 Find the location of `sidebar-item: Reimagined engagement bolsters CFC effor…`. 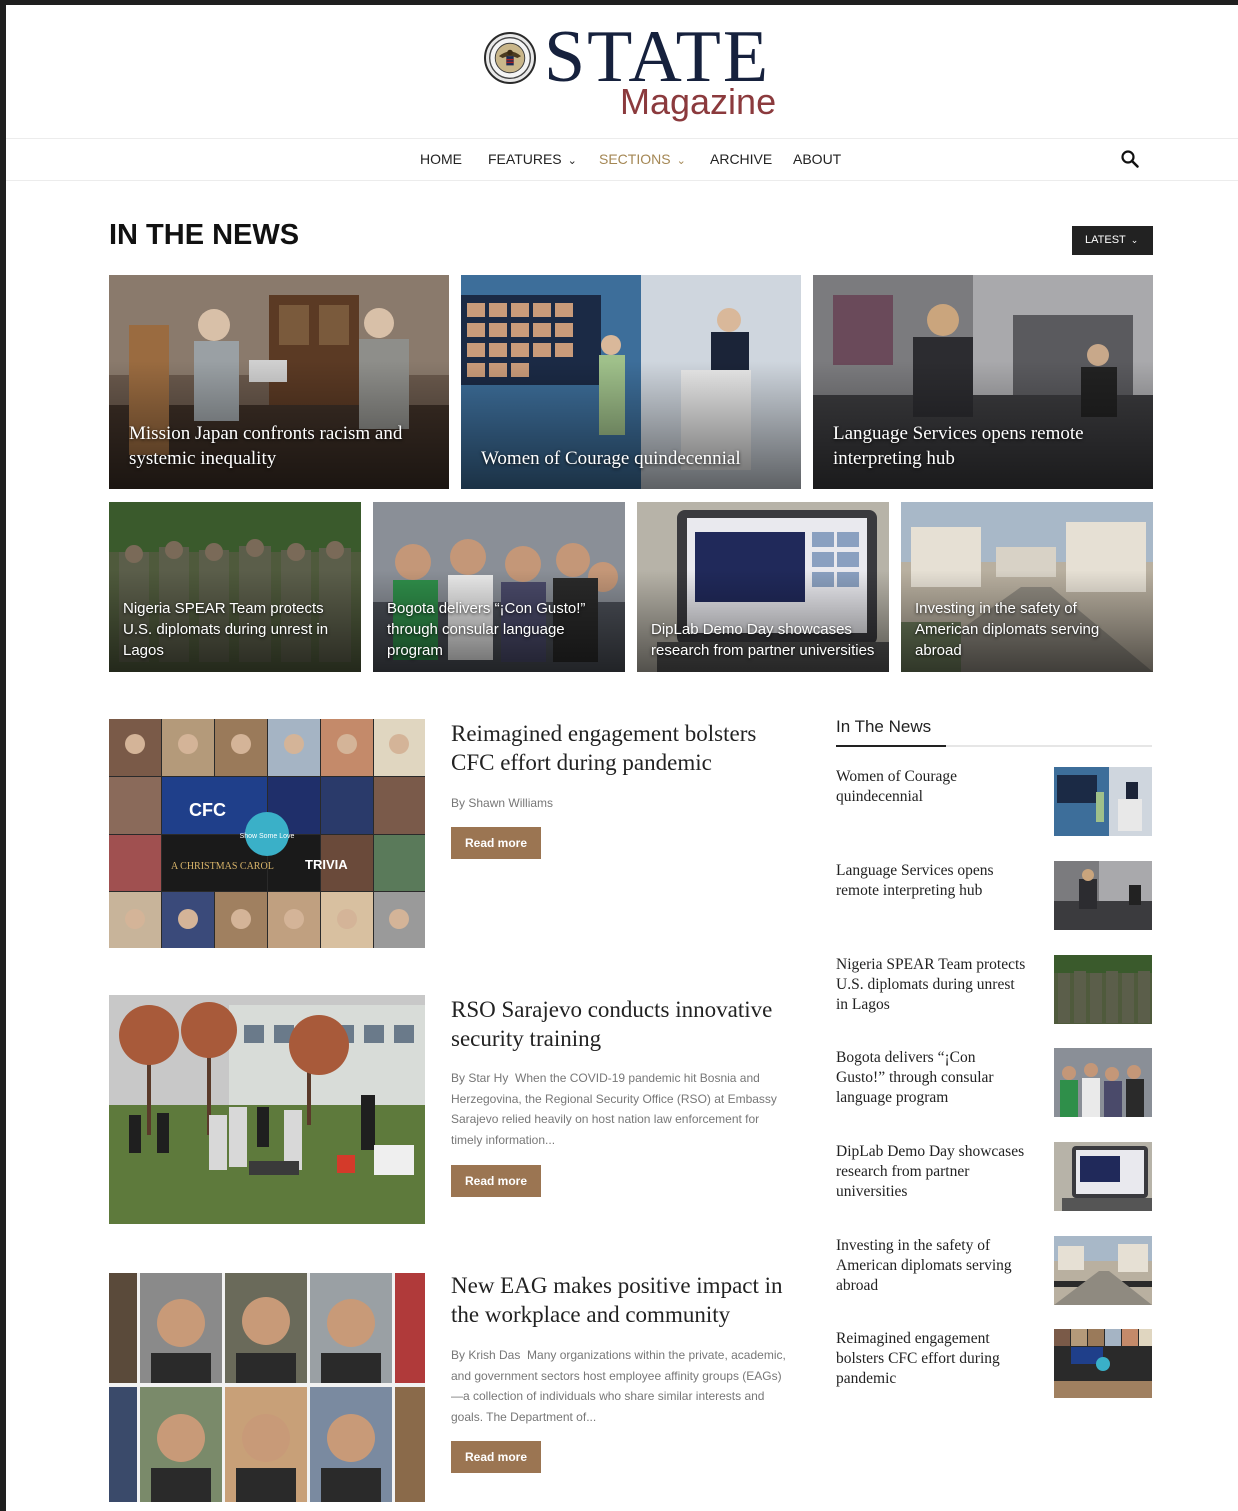

sidebar-item: Reimagined engagement bolsters CFC effor… is located at coordinates (994, 1364).